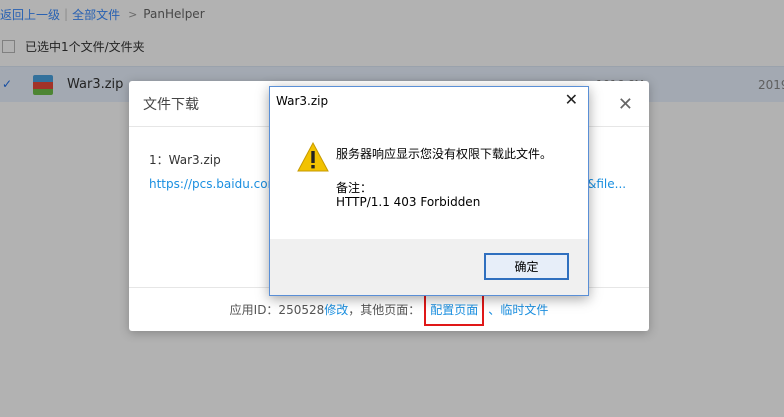  What do you see at coordinates (277, 310) in the screenshot?
I see `app-id-label: 应用ID：250528` at bounding box center [277, 310].